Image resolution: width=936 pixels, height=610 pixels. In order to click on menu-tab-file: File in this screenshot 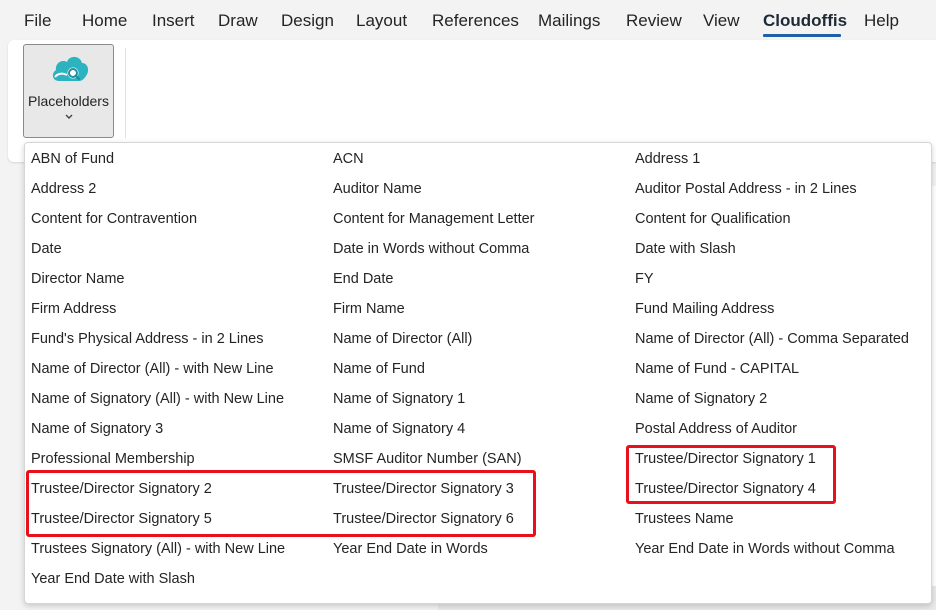, I will do `click(37, 21)`.